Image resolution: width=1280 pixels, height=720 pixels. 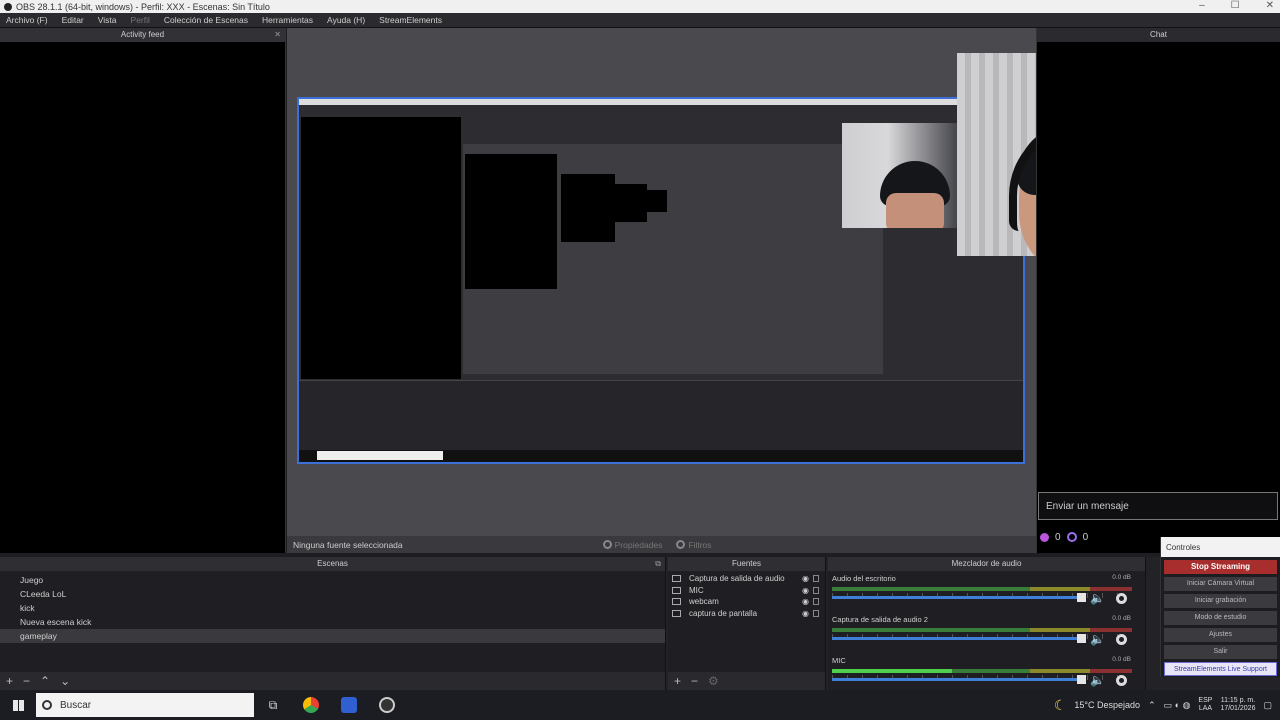 What do you see at coordinates (1220, 601) in the screenshot?
I see `start-recording-button: Iniciar grabación` at bounding box center [1220, 601].